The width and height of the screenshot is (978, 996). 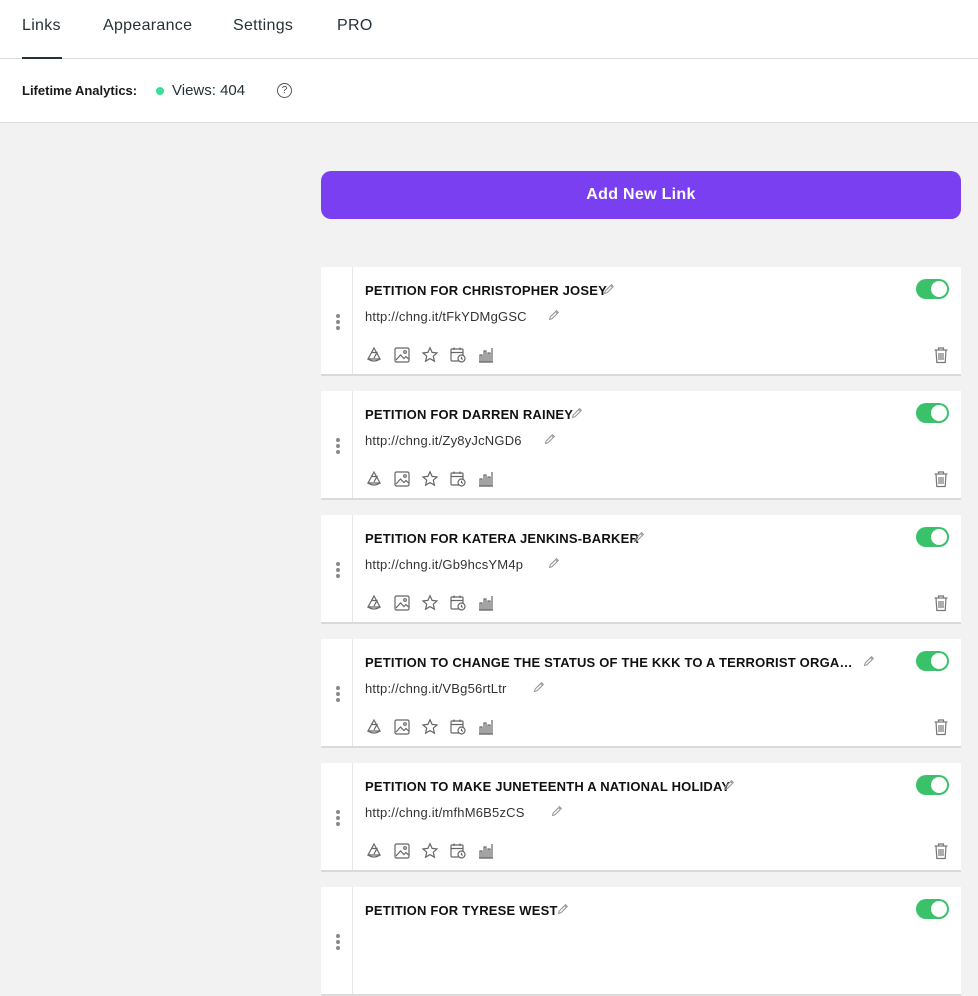 What do you see at coordinates (80, 90) in the screenshot?
I see `analytics-label: Lifetime Analytics:` at bounding box center [80, 90].